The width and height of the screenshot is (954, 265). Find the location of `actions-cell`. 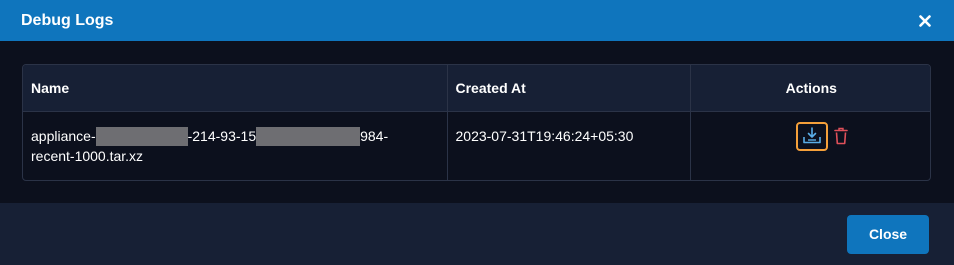

actions-cell is located at coordinates (810, 145).